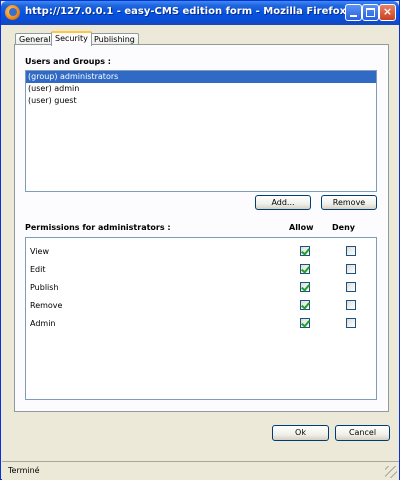 This screenshot has width=400, height=480. What do you see at coordinates (300, 433) in the screenshot?
I see `ok-button: Ok` at bounding box center [300, 433].